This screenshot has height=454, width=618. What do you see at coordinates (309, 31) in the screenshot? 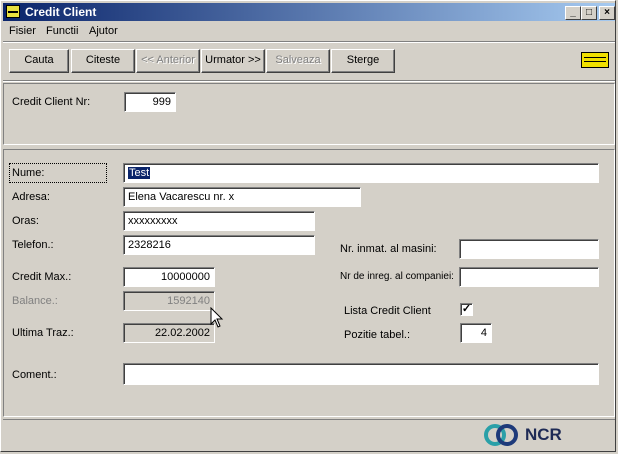
I see `menu-bar: Fisier Functii Ajutor` at bounding box center [309, 31].